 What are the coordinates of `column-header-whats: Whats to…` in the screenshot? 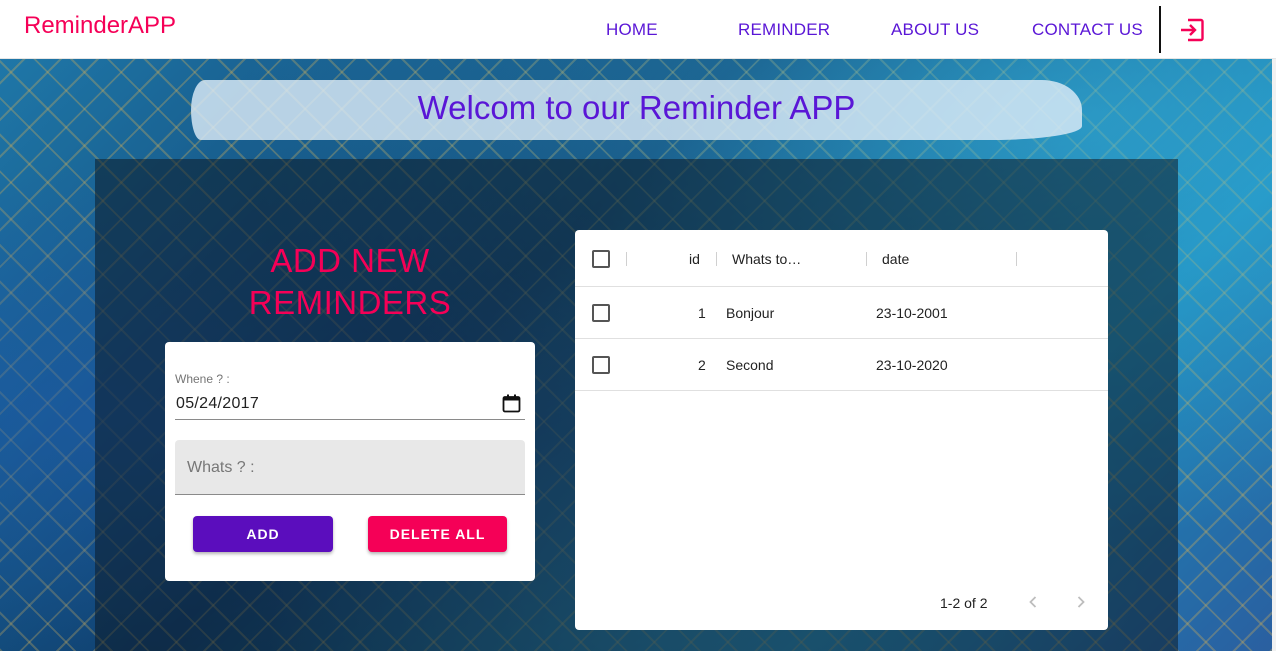 It's located at (766, 259).